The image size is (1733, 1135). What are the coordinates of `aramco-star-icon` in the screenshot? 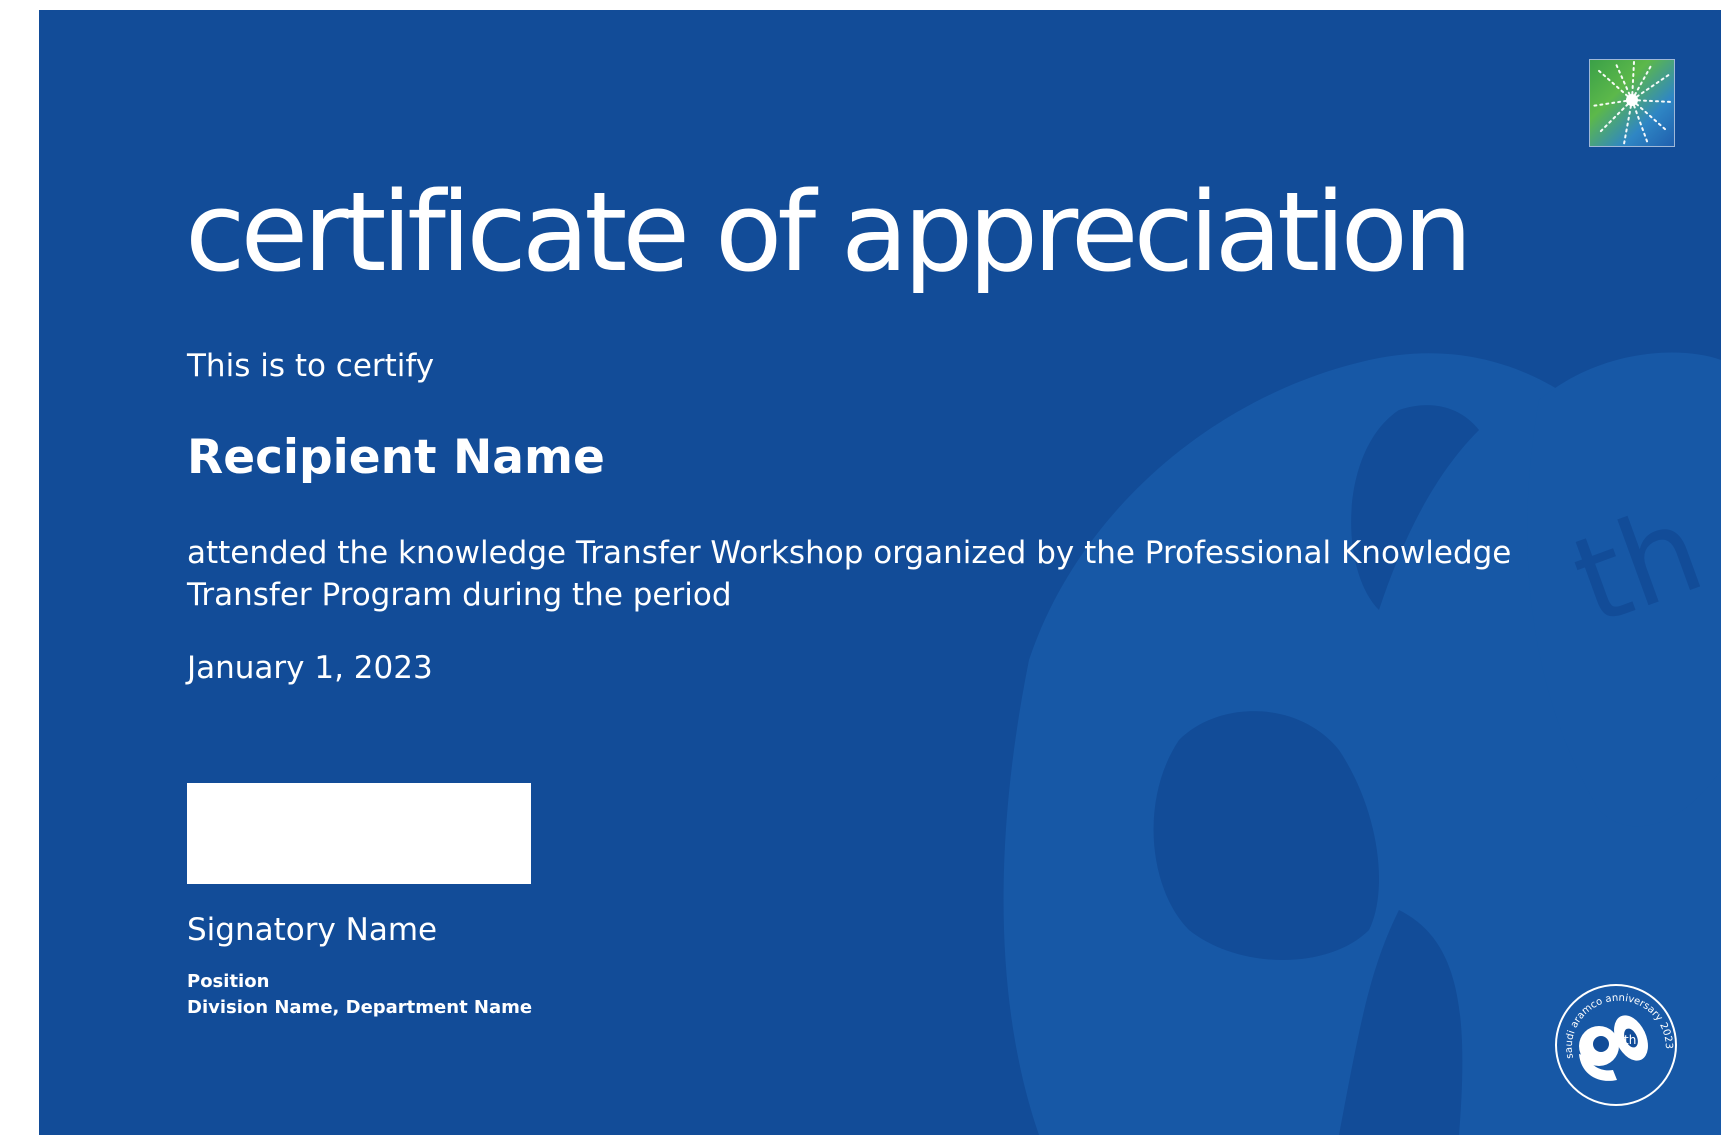 It's located at (1632, 103).